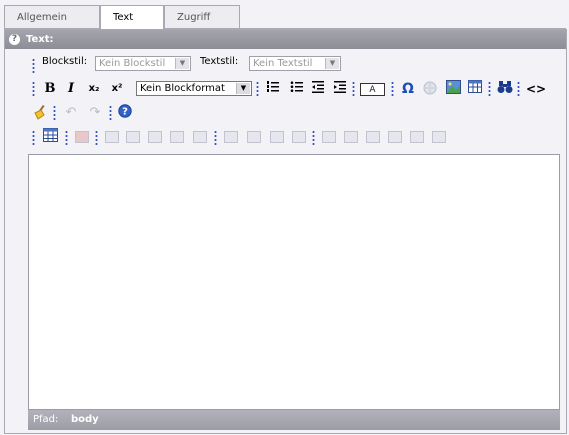  What do you see at coordinates (231, 137) in the screenshot?
I see `column-properties-icon` at bounding box center [231, 137].